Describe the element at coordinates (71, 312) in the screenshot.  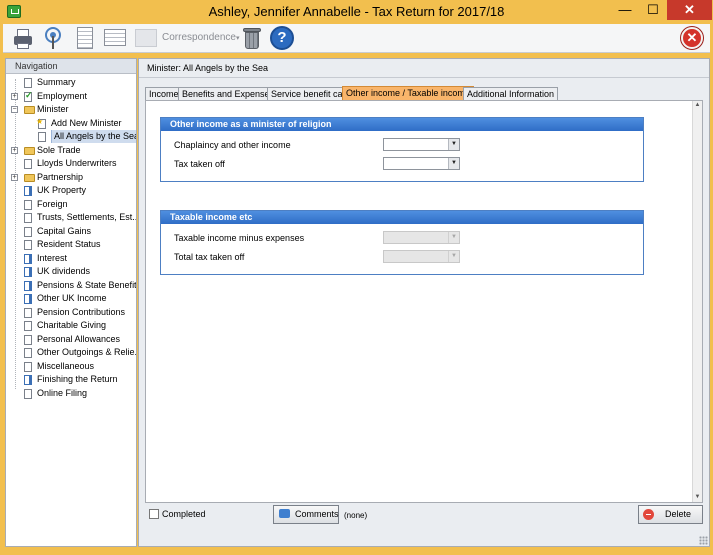
I see `sidebar-item-pension-contributions: Pension Contributions` at that location.